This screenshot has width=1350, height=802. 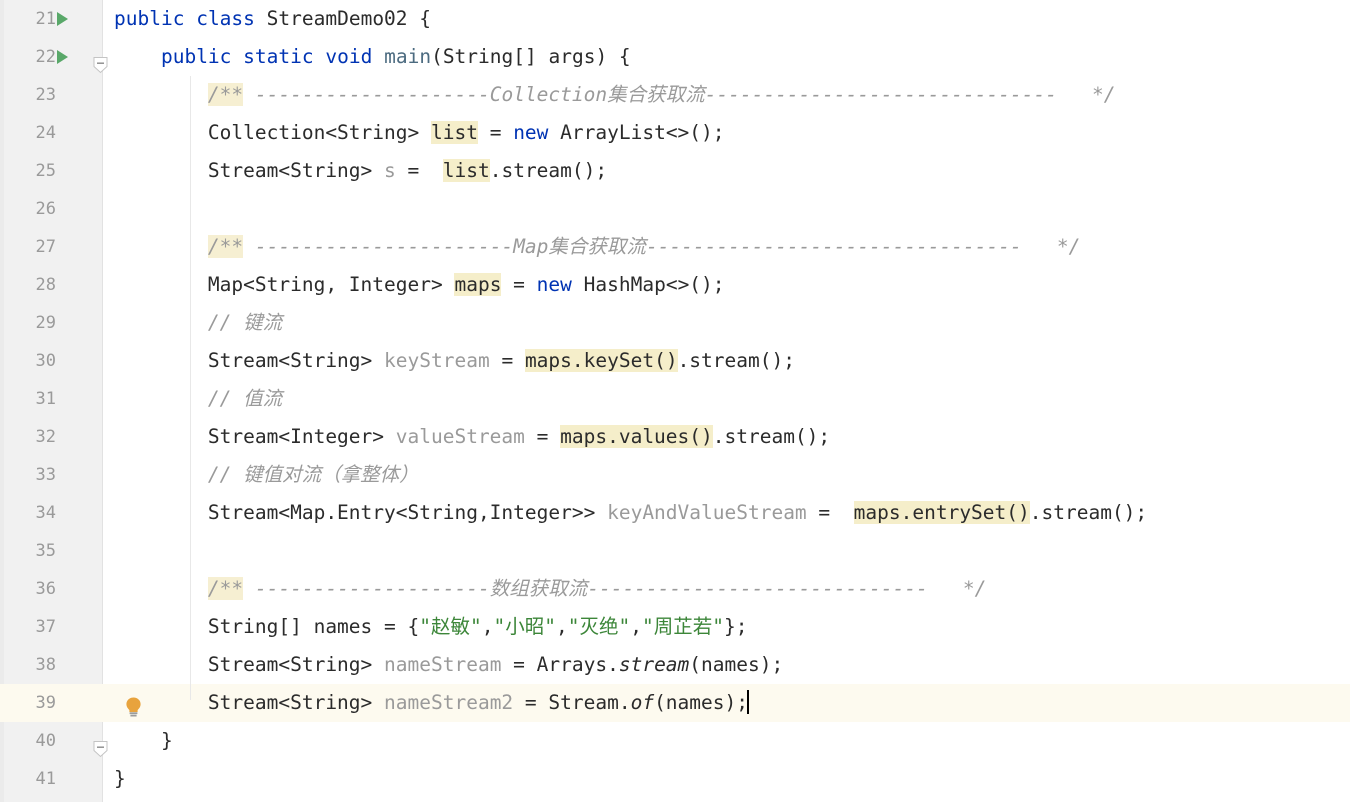 What do you see at coordinates (261, 475) in the screenshot?
I see `code-text: // 键值对流（拿整体）` at bounding box center [261, 475].